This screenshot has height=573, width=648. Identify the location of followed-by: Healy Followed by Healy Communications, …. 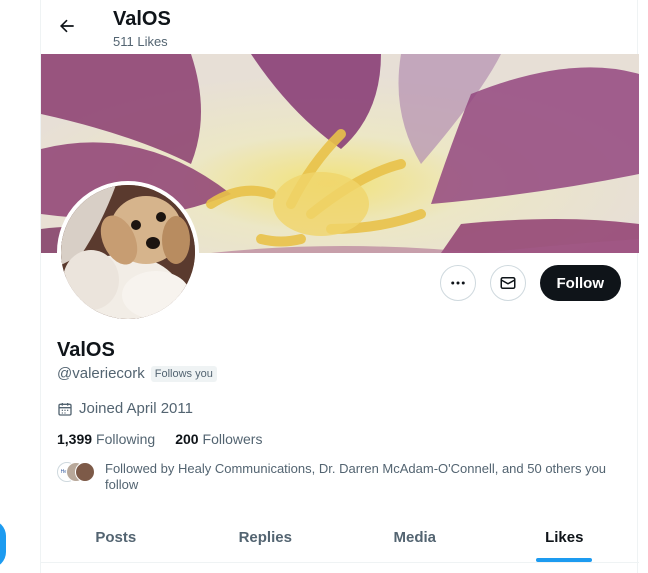
(342, 477).